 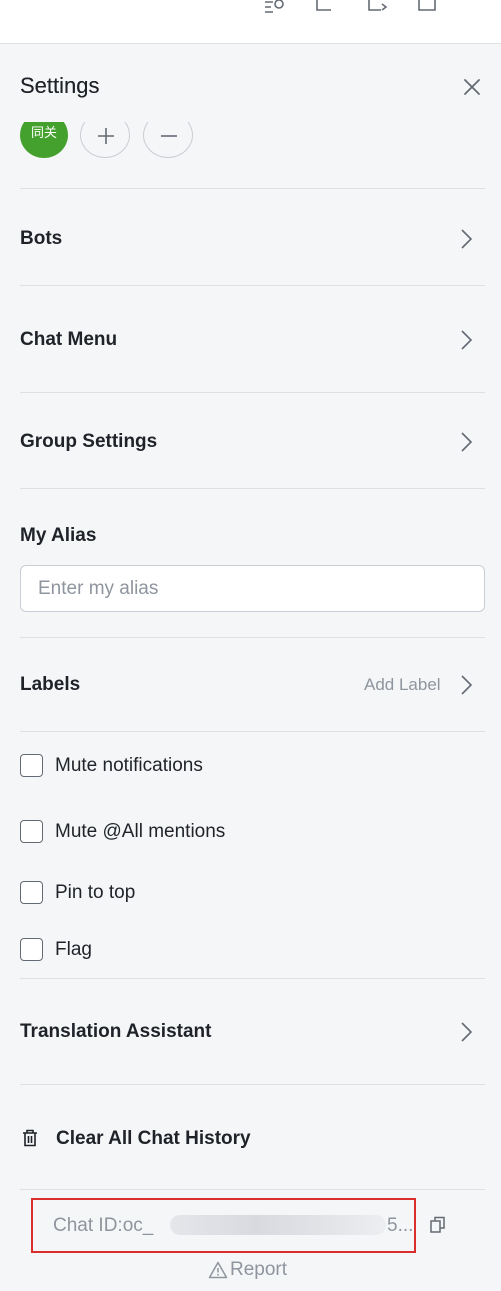 What do you see at coordinates (31, 765) in the screenshot?
I see `mute-notifications-checkbox` at bounding box center [31, 765].